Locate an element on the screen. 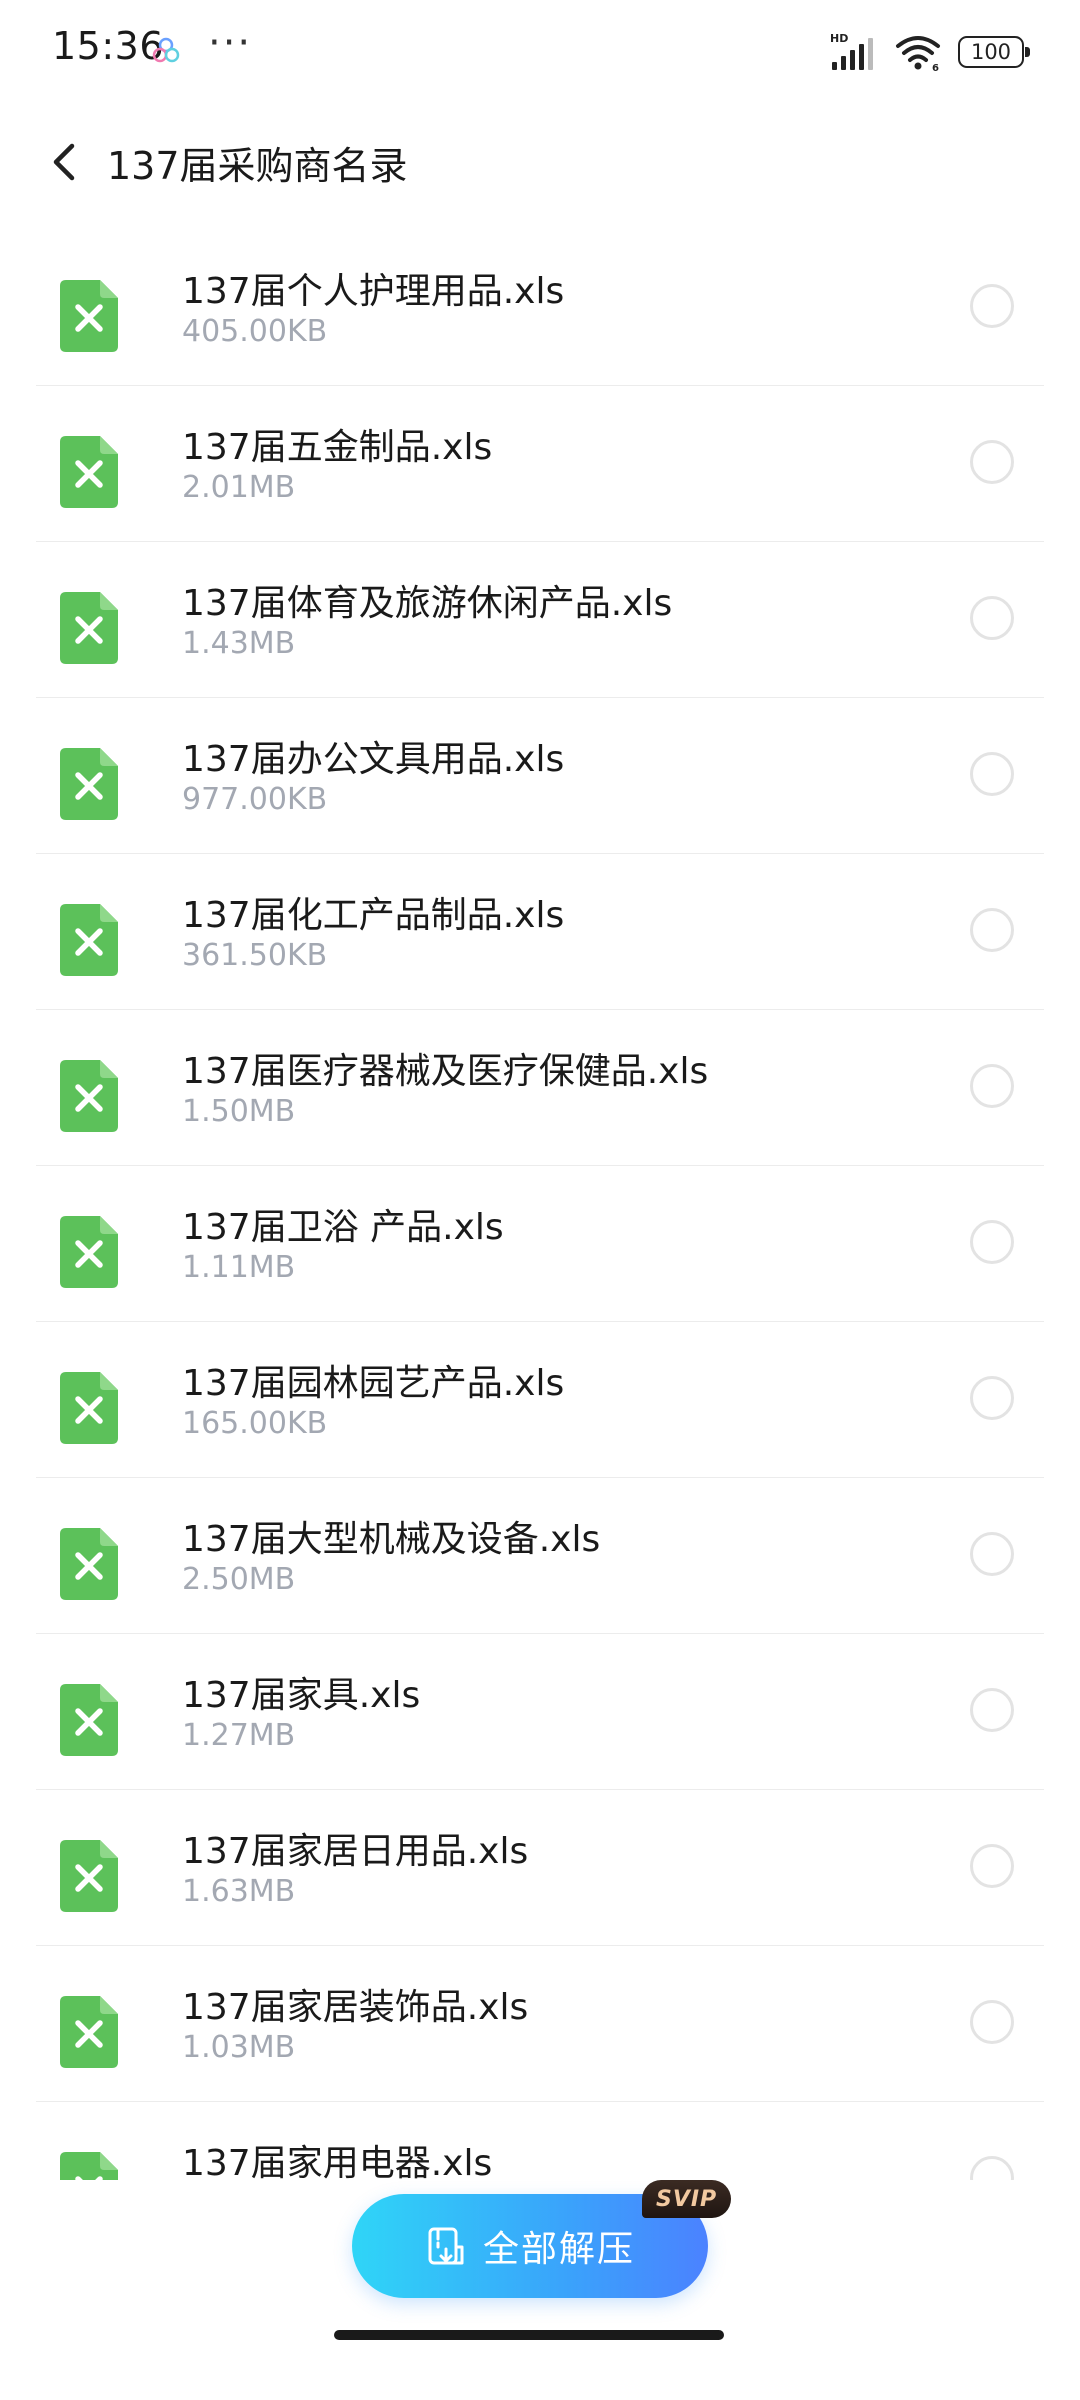  file-item: 137届家用电器.xls is located at coordinates (540, 2144).